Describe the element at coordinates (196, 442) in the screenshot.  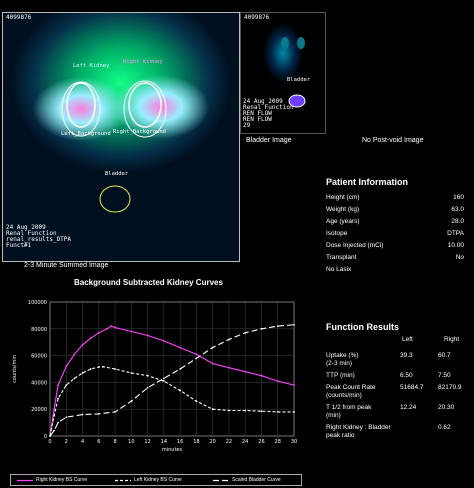
I see `x-tick-label: 18` at that location.